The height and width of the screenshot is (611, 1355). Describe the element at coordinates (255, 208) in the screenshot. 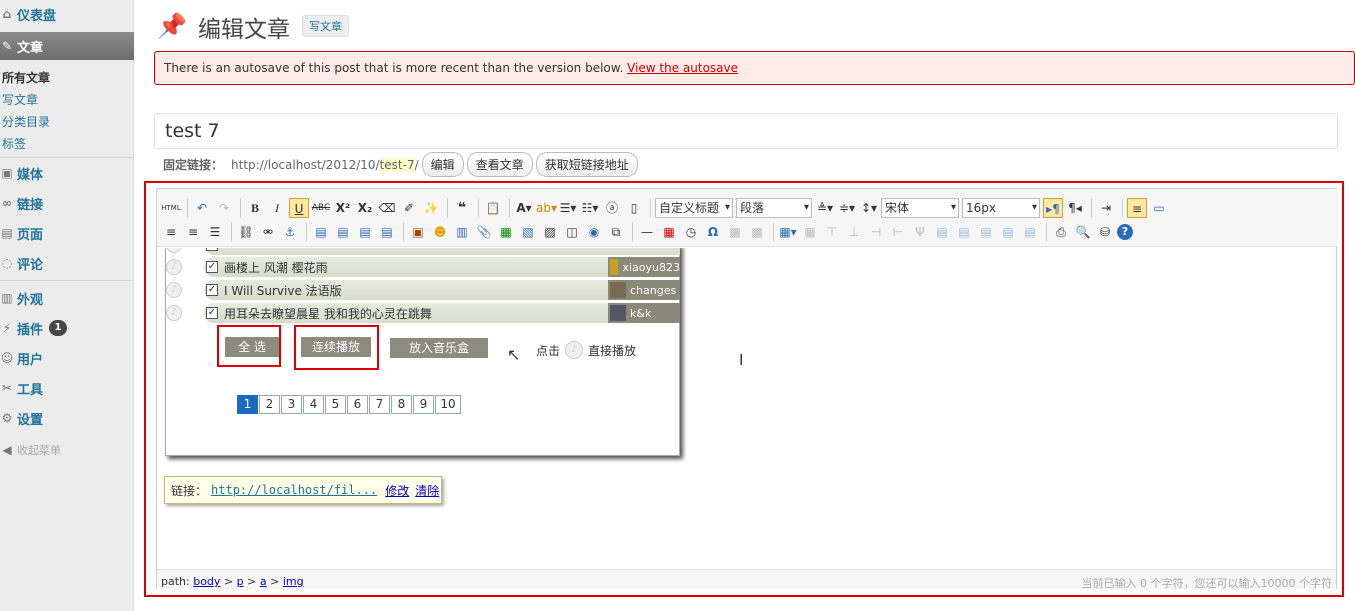

I see `bold-icon: B` at that location.